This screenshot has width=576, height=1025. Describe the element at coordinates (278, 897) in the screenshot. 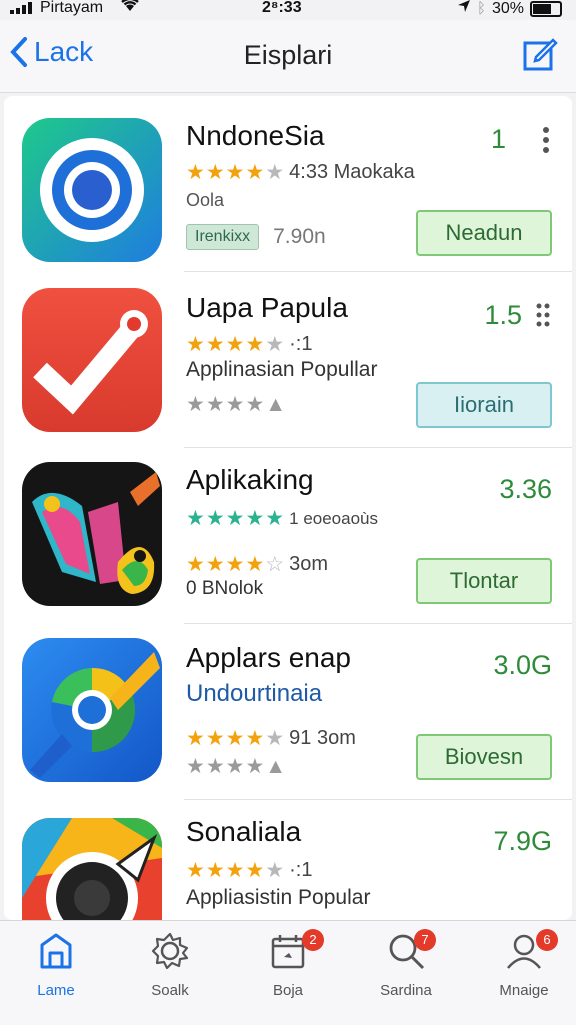

I see `app-subtitle: Appliasistin Popular` at that location.